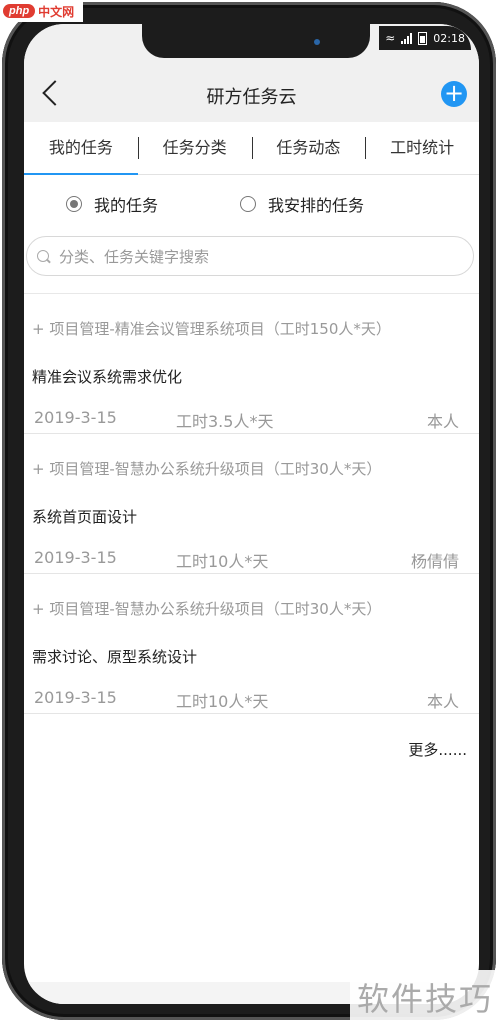  I want to click on task-owner: 杨倩倩, so click(434, 561).